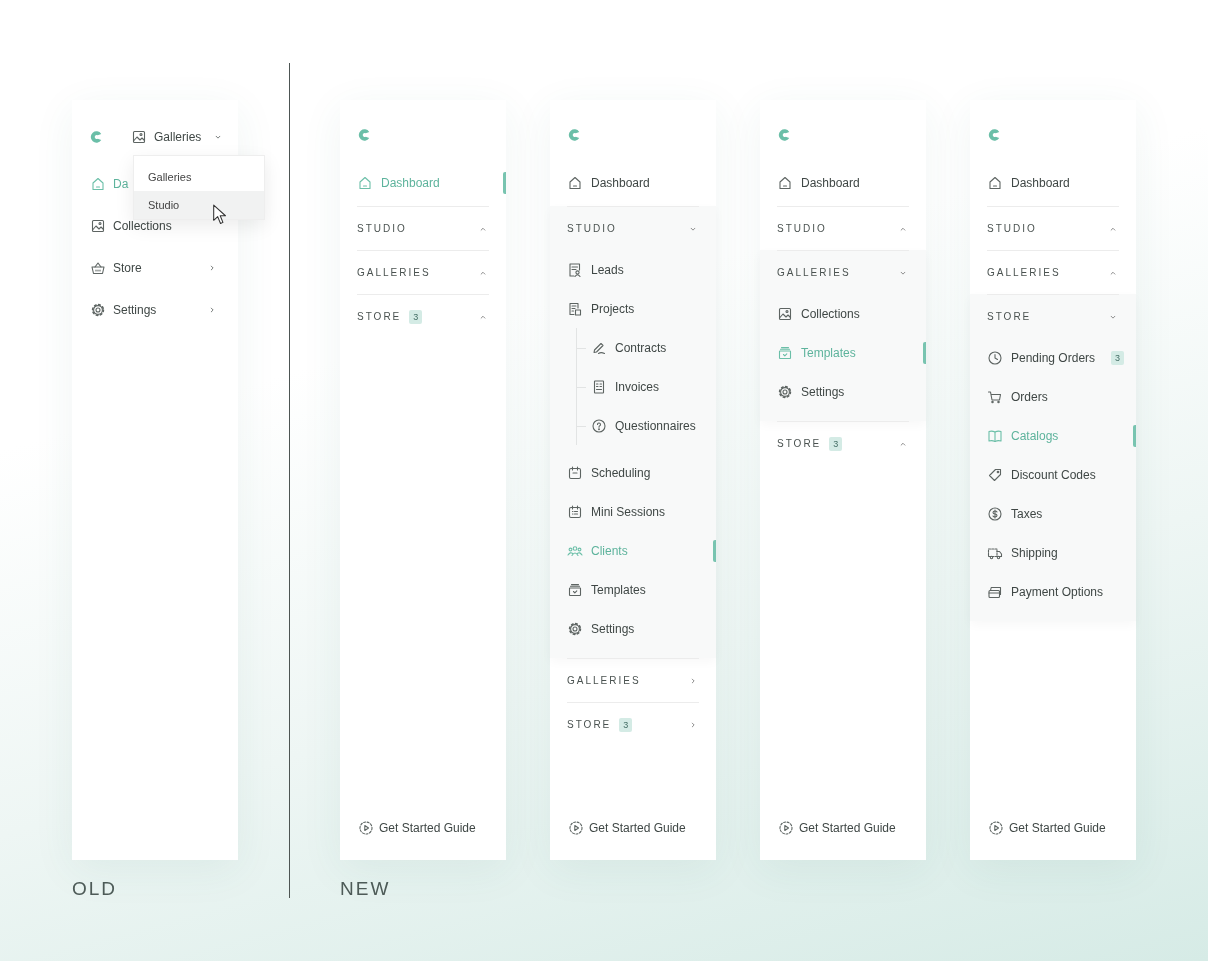 This screenshot has width=1208, height=961. I want to click on version-label: OLD, so click(95, 889).